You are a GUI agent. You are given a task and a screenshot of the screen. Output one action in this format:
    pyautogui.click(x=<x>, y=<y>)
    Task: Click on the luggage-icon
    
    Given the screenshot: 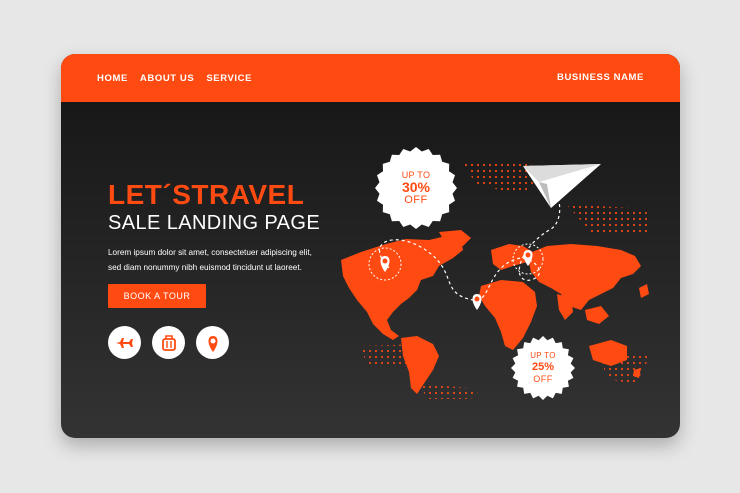 What is the action you would take?
    pyautogui.click(x=168, y=342)
    